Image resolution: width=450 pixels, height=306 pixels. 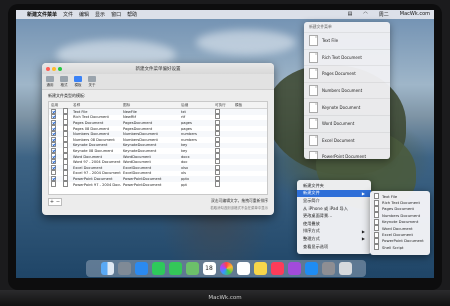 What do you see at coordinates (209, 268) in the screenshot?
I see `calendar-icon: 18` at bounding box center [209, 268].